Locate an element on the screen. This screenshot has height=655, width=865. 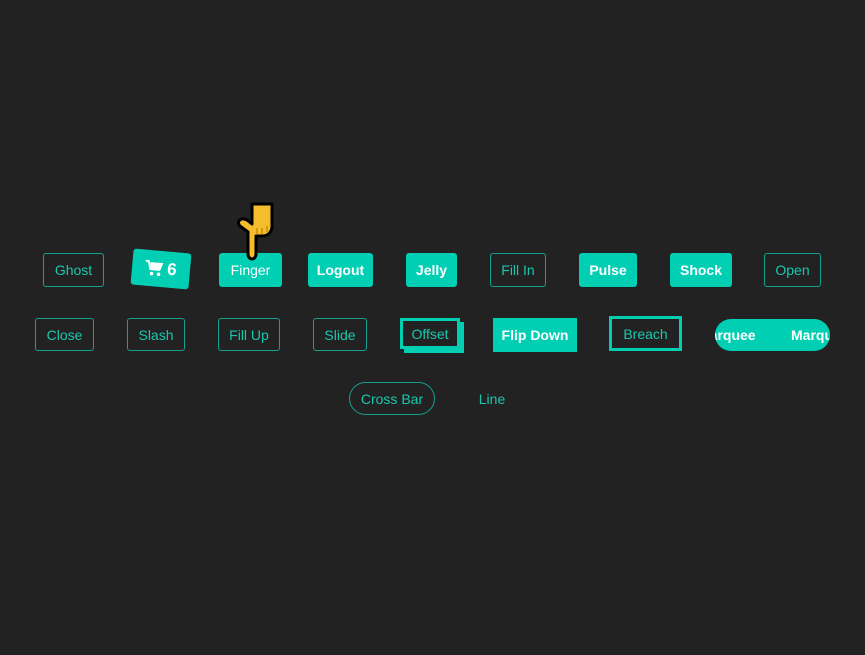
breach-label: Breach is located at coordinates (645, 333).